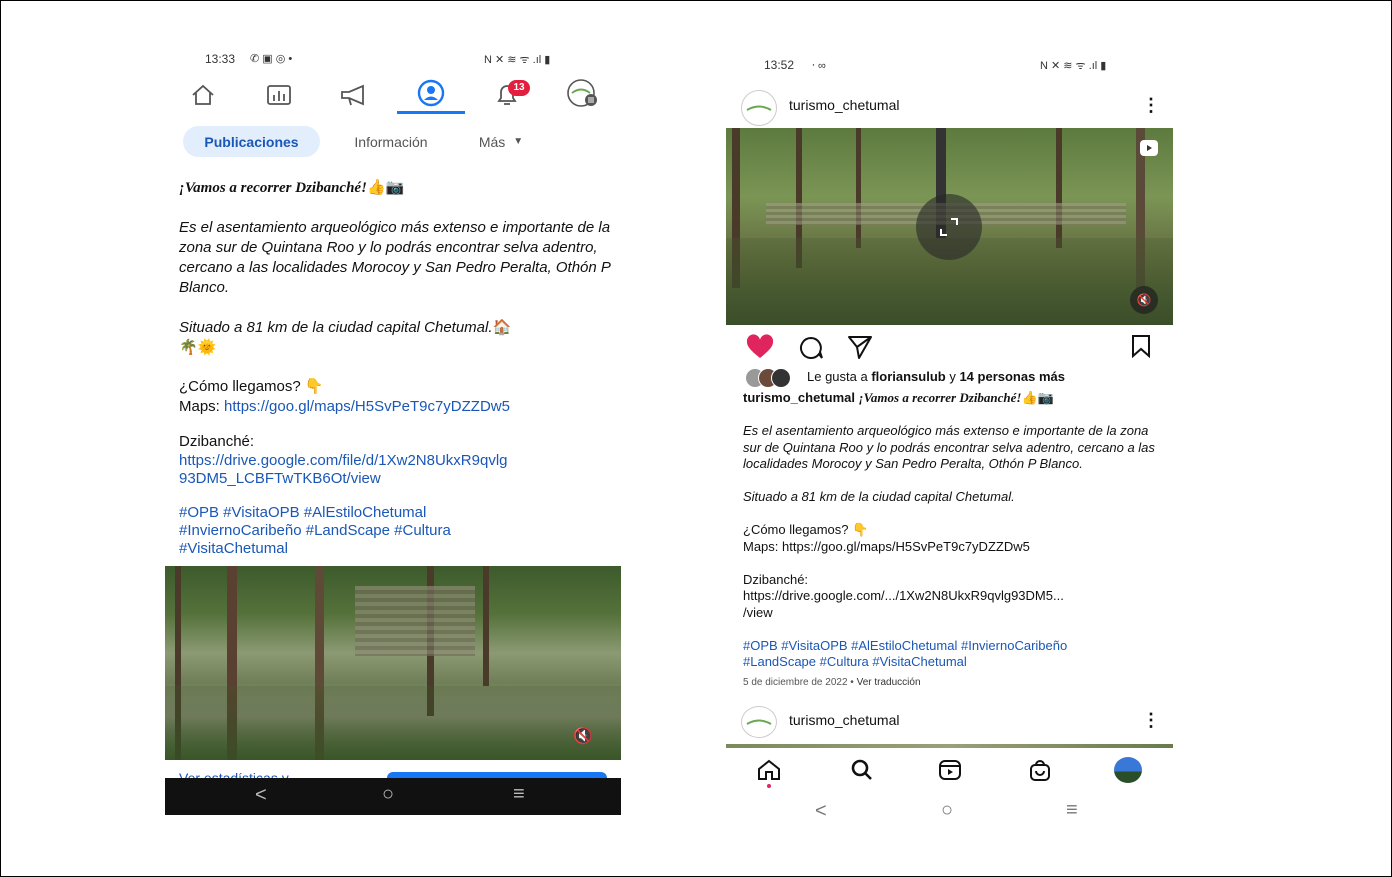  What do you see at coordinates (234, 774) in the screenshot?
I see `stats-link: Ver estadísticas y` at bounding box center [234, 774].